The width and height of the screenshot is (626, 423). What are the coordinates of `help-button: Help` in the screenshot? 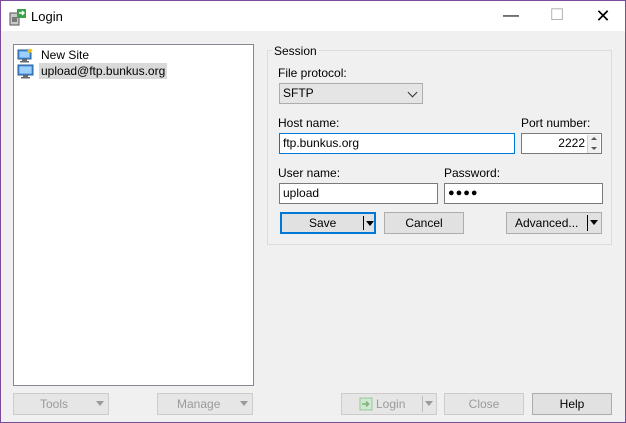 It's located at (572, 404).